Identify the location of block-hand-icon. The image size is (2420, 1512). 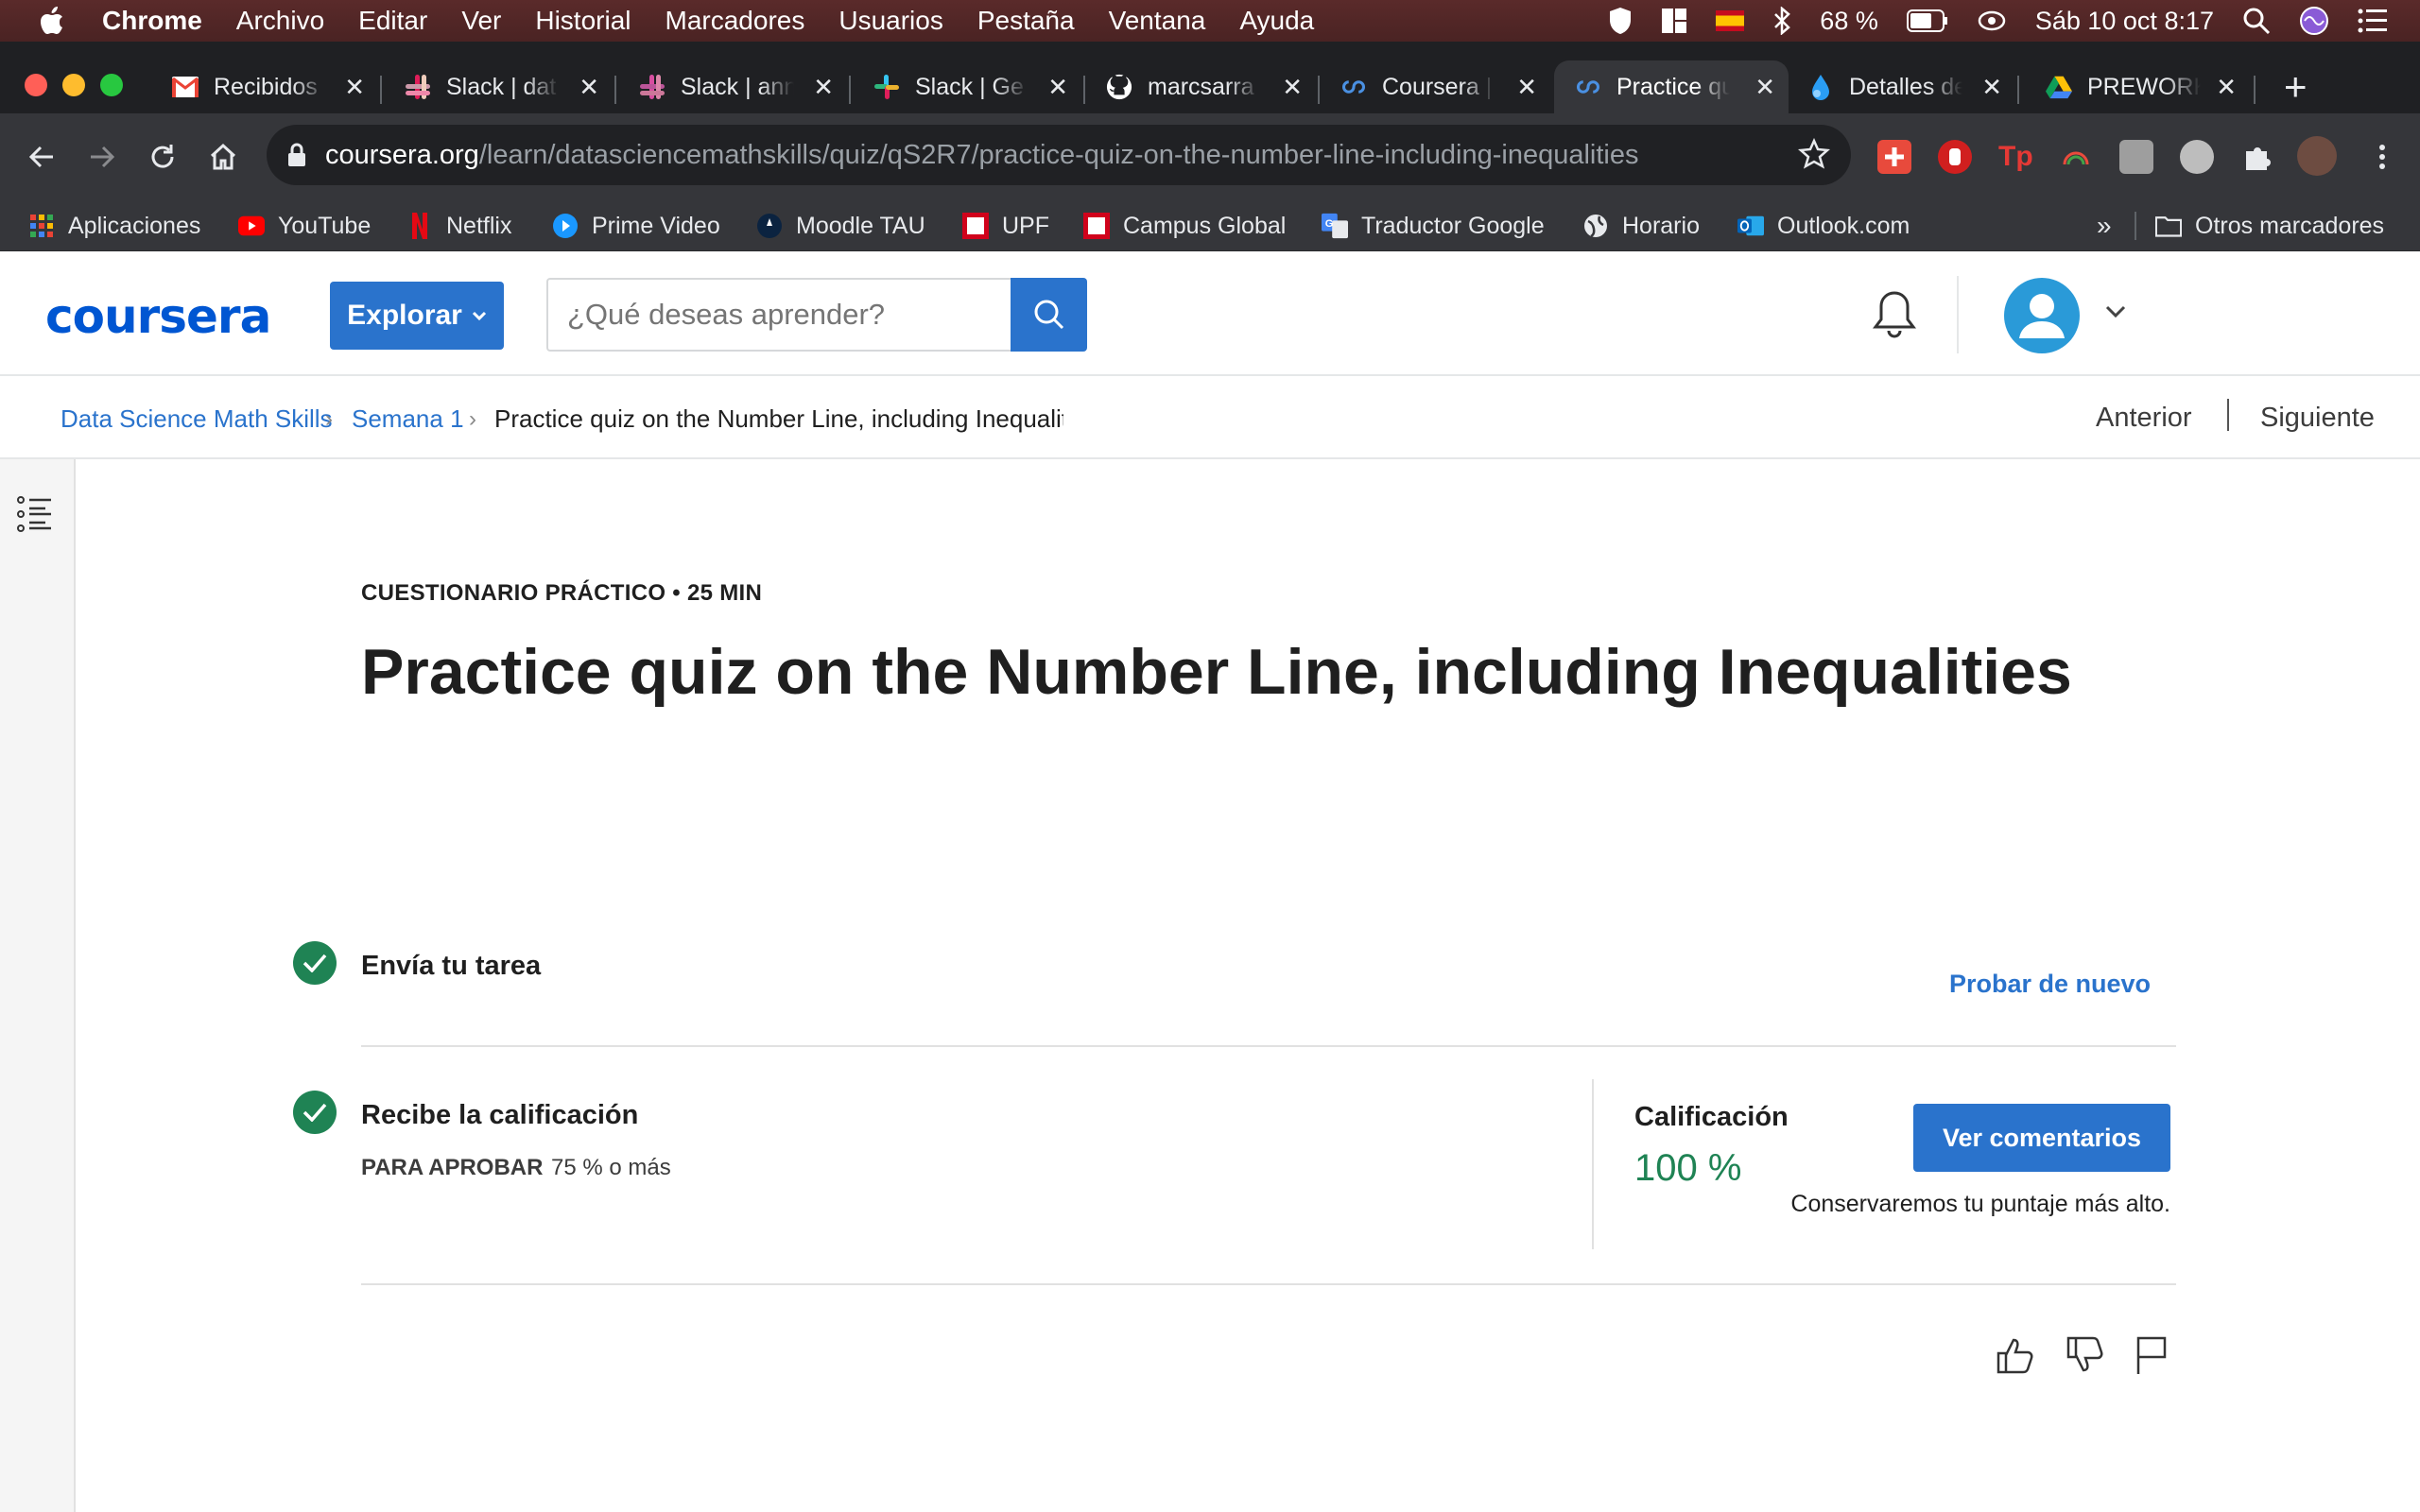
(1955, 157).